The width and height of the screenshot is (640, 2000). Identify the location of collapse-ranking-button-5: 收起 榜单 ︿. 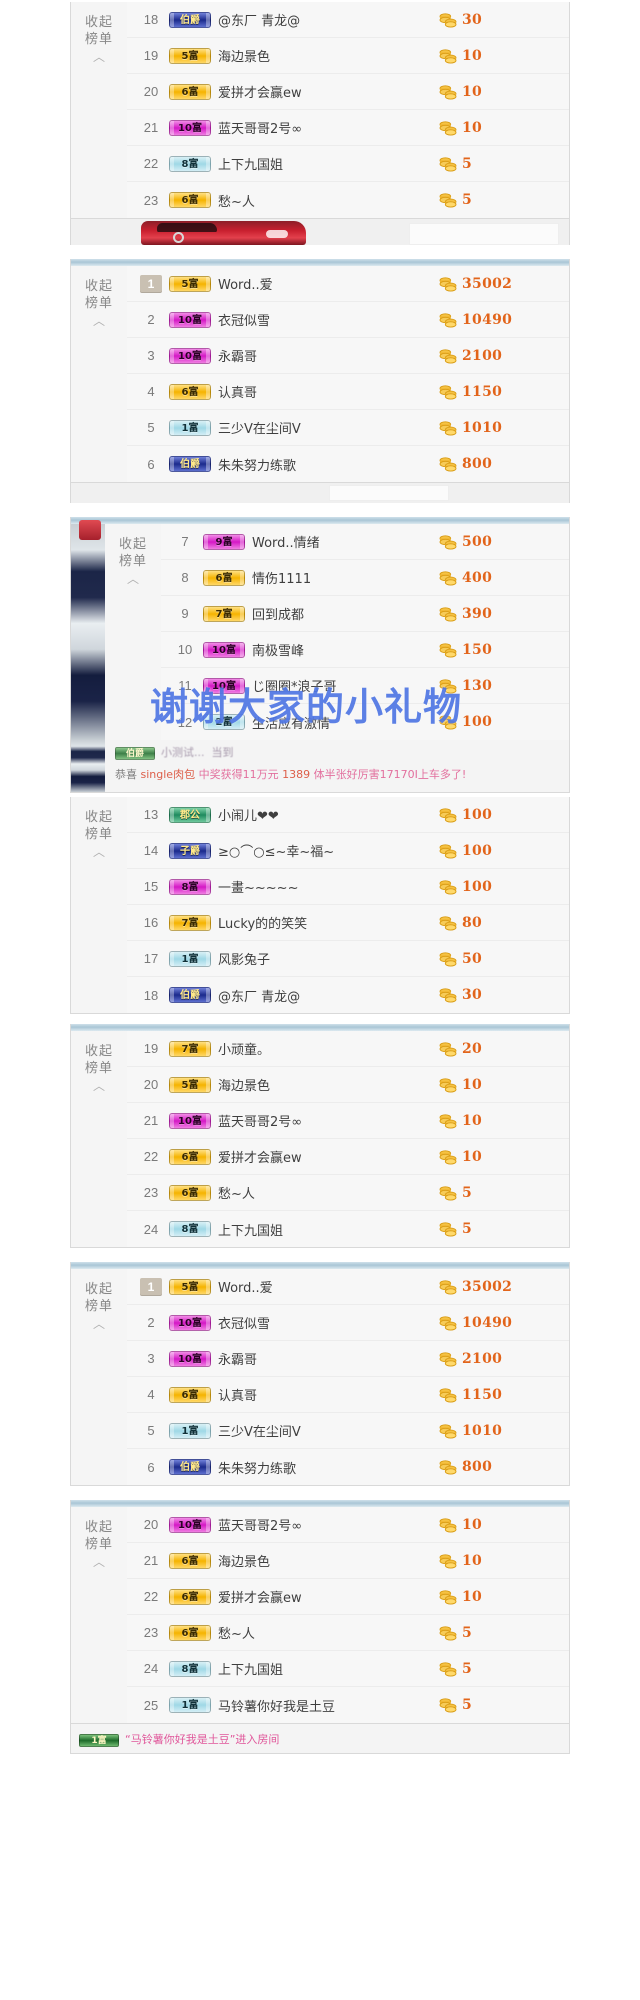
(99, 1139).